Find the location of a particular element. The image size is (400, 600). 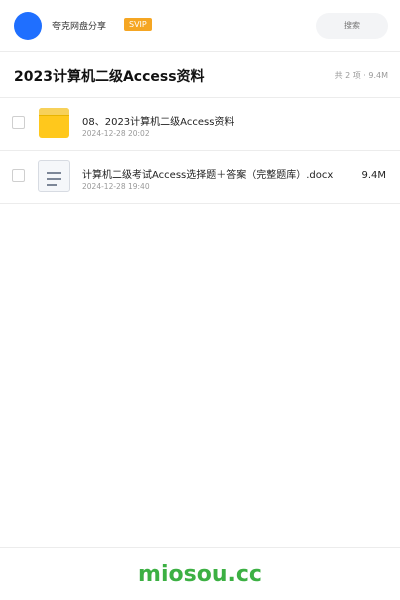

avatar is located at coordinates (28, 26).